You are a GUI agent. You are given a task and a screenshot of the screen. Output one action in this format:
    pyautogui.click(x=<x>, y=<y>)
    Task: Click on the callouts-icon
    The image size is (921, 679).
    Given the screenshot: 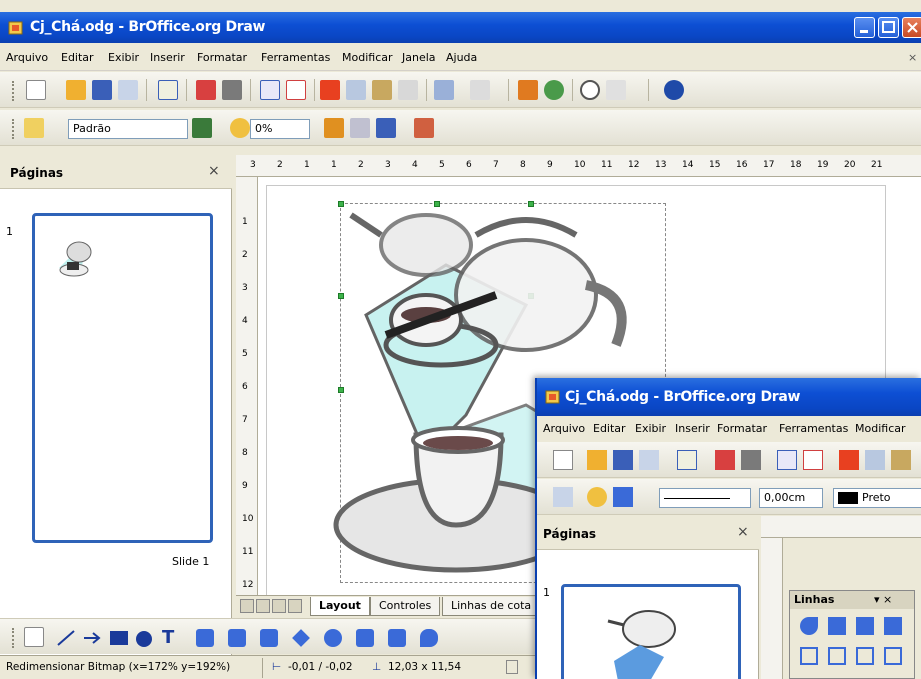 What is the action you would take?
    pyautogui.click(x=429, y=638)
    